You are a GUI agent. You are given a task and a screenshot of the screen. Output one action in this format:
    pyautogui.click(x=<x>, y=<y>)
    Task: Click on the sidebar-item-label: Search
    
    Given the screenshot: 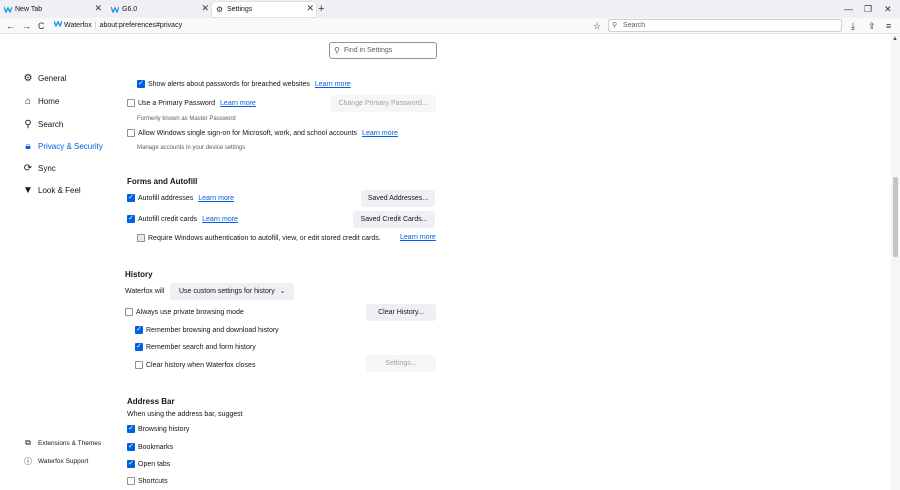 What is the action you would take?
    pyautogui.click(x=51, y=124)
    